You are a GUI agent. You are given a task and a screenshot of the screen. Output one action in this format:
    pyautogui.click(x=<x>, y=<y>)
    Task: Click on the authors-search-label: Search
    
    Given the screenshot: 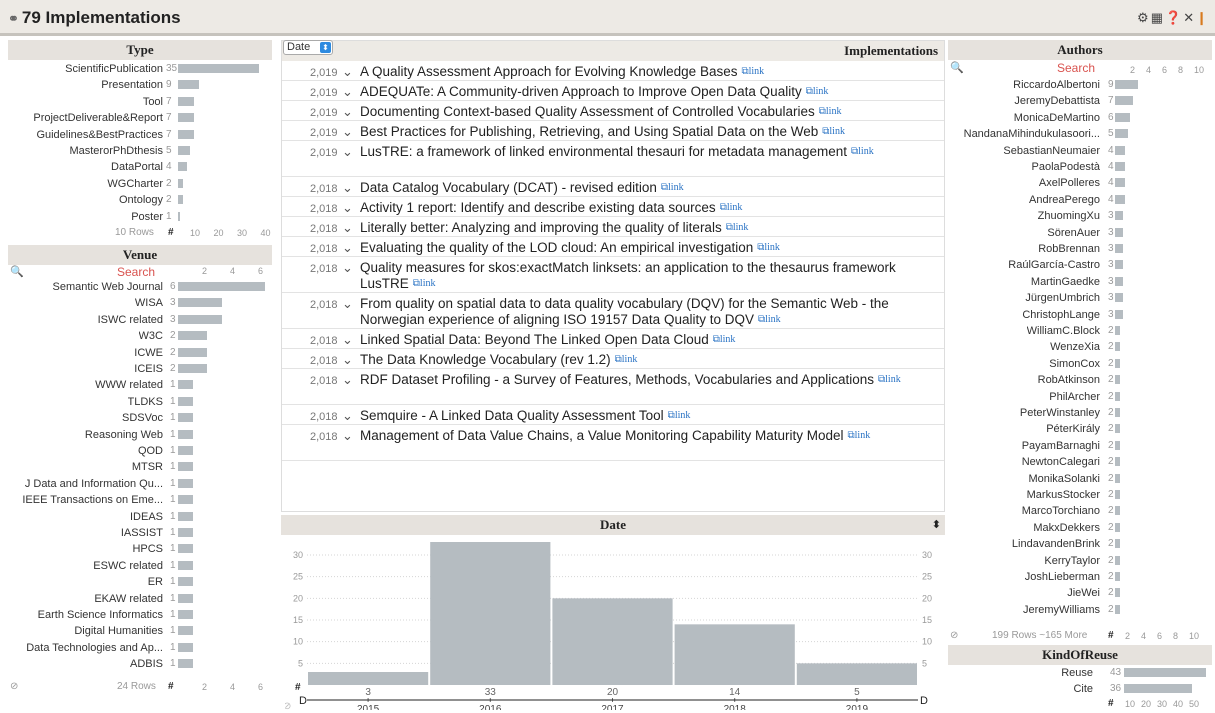 What is the action you would take?
    pyautogui.click(x=1076, y=68)
    